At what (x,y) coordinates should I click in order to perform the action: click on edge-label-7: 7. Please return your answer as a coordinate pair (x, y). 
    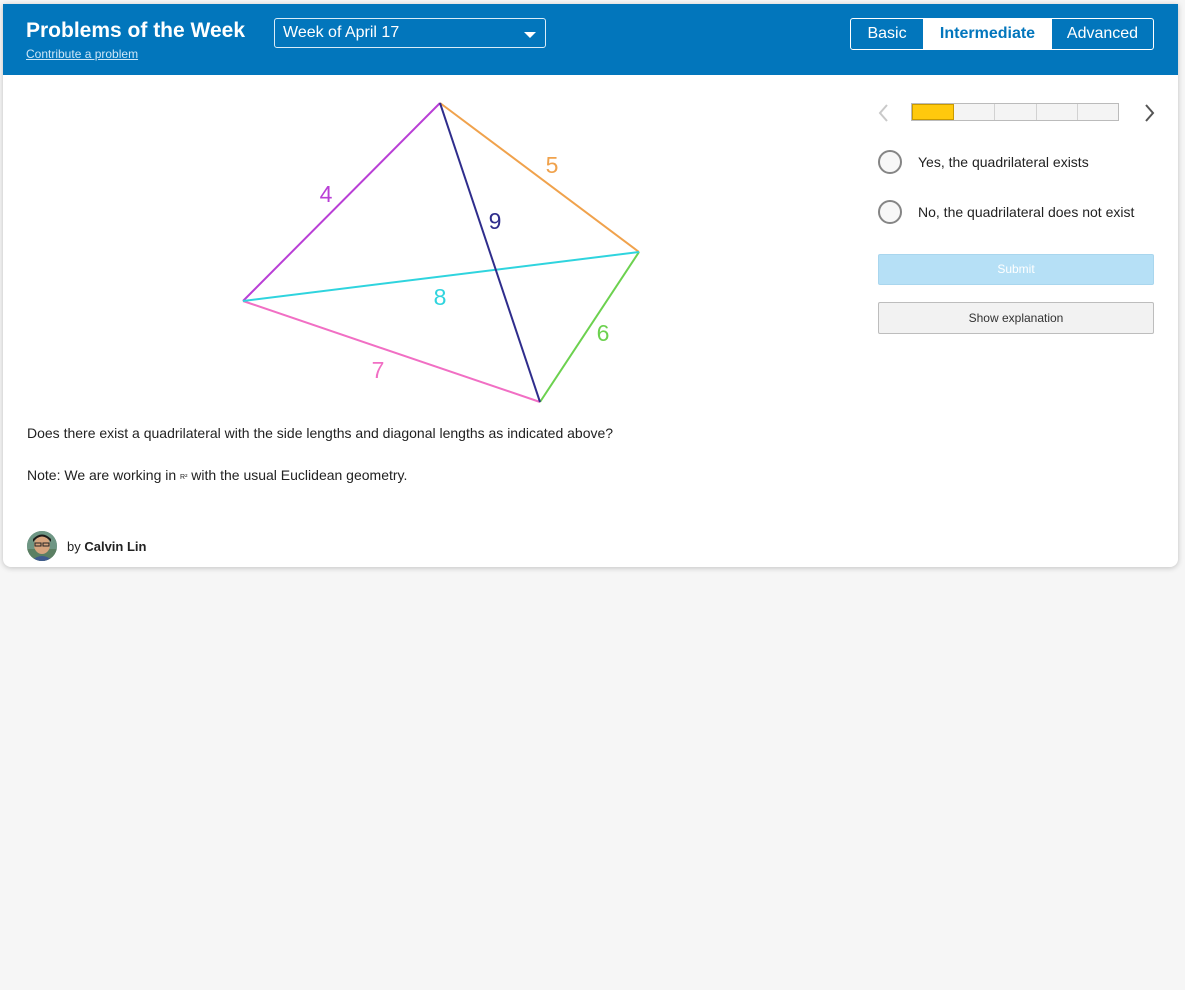
    Looking at the image, I should click on (378, 370).